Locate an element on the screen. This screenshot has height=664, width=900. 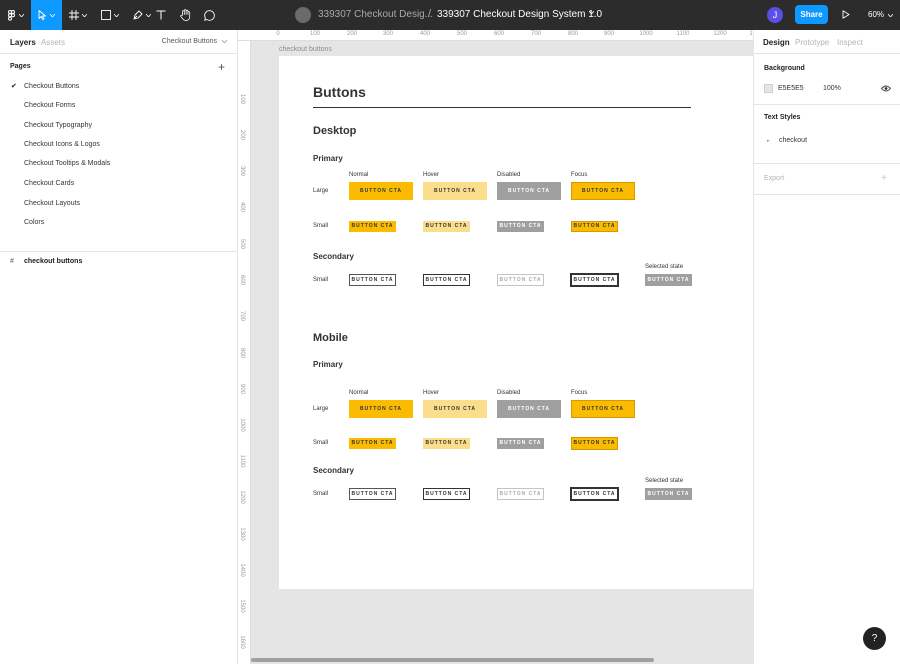
text-tool-button is located at coordinates (161, 15).